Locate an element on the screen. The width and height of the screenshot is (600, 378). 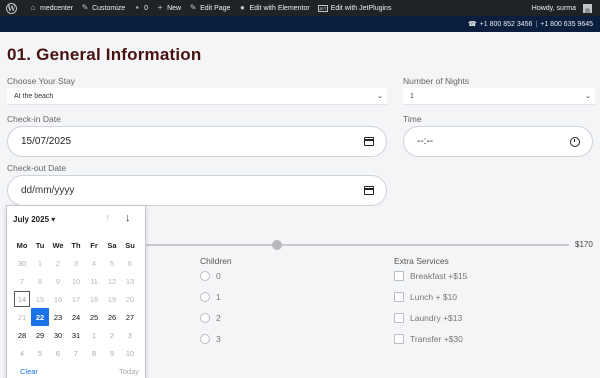
weekday-header: Tu is located at coordinates (40, 245).